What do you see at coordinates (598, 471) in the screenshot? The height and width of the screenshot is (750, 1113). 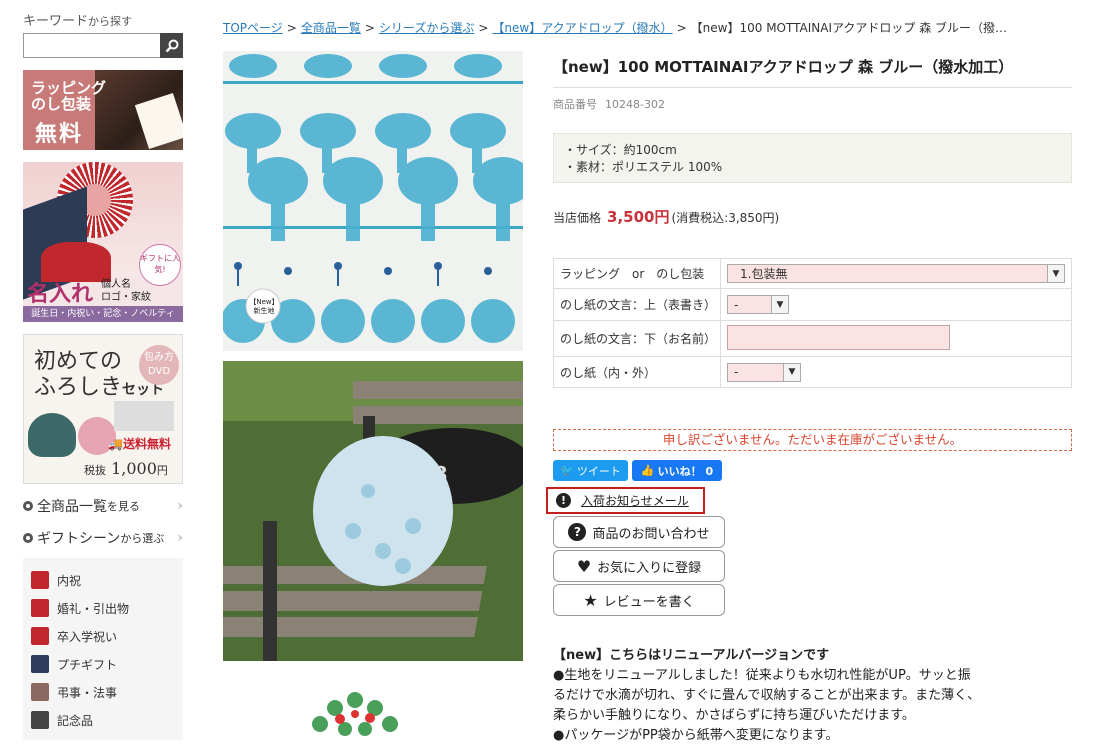 I see `tweet-label: ツイート` at bounding box center [598, 471].